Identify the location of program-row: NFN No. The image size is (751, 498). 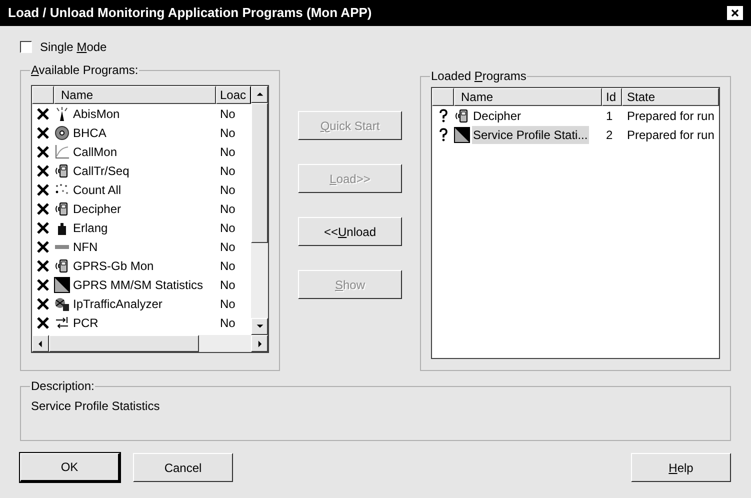
(141, 246).